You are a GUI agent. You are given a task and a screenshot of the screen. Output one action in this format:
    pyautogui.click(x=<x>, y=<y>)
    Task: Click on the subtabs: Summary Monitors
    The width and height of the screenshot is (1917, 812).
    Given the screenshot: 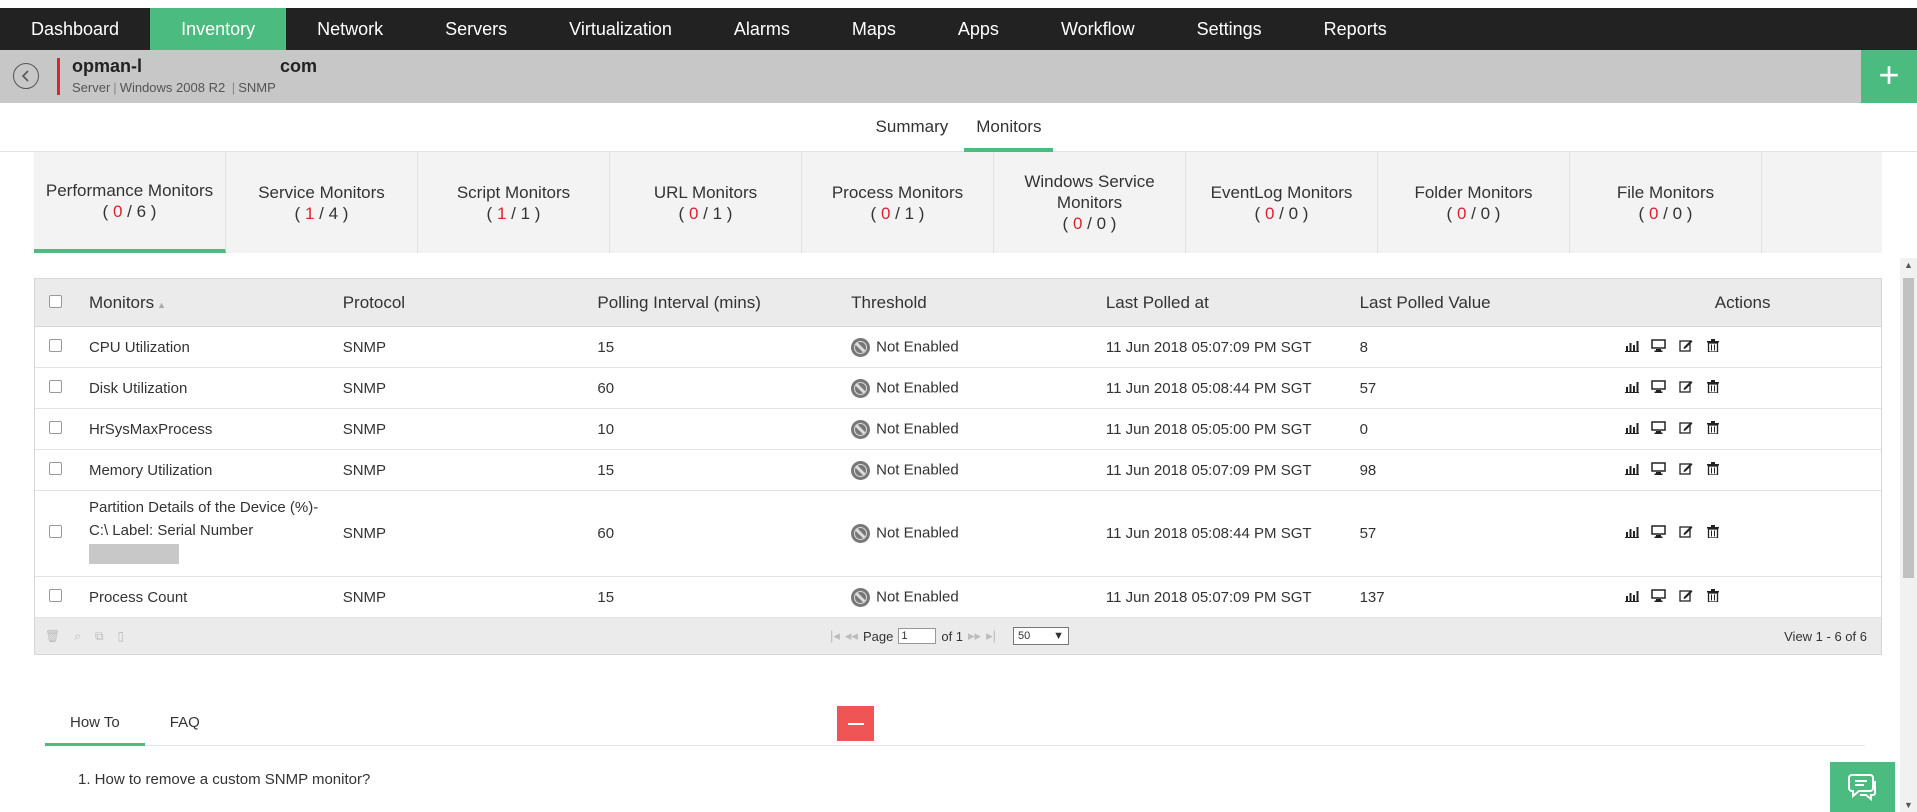 What is the action you would take?
    pyautogui.click(x=958, y=127)
    